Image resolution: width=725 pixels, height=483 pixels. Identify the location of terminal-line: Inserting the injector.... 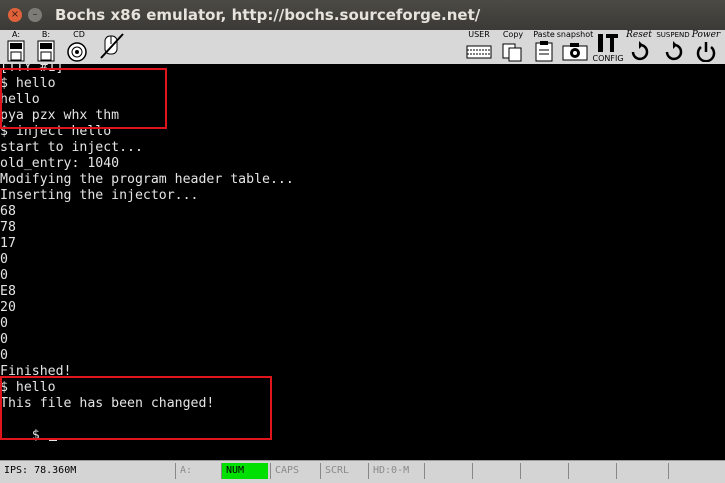
(99, 195).